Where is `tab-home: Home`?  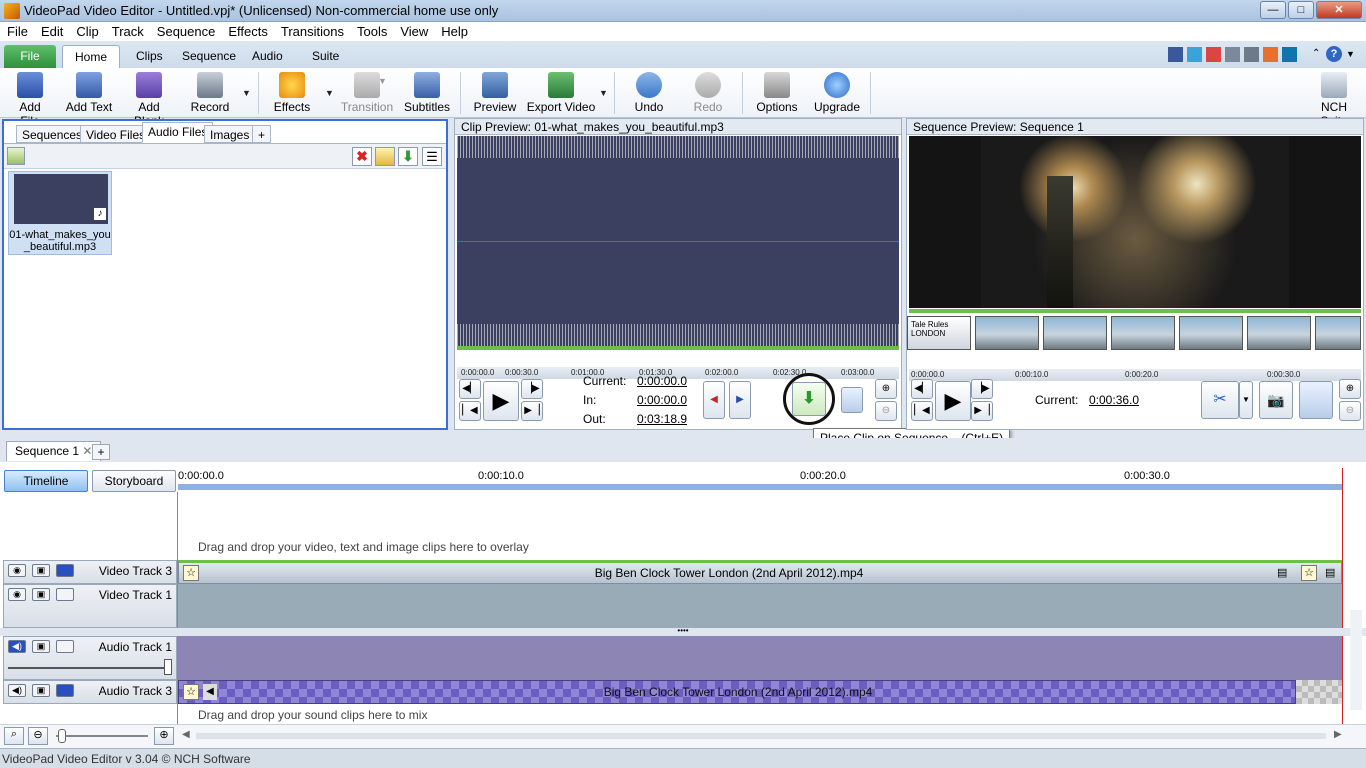 tab-home: Home is located at coordinates (91, 56).